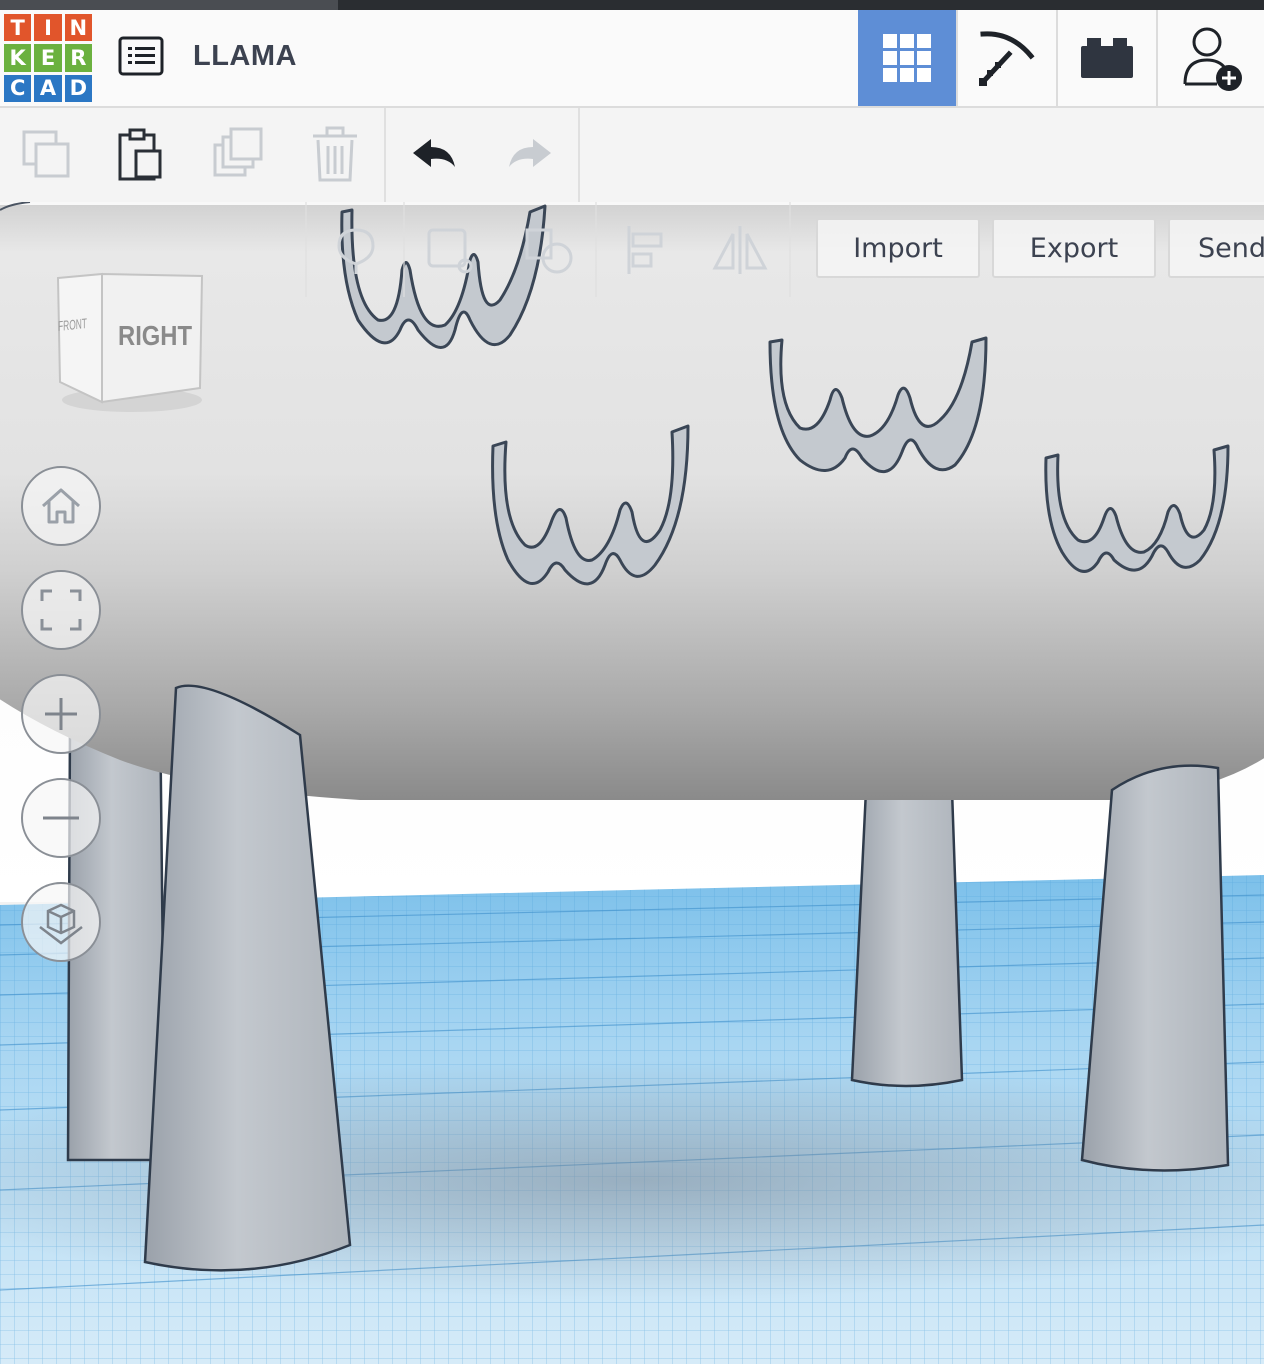  I want to click on user-add-icon, so click(1212, 59).